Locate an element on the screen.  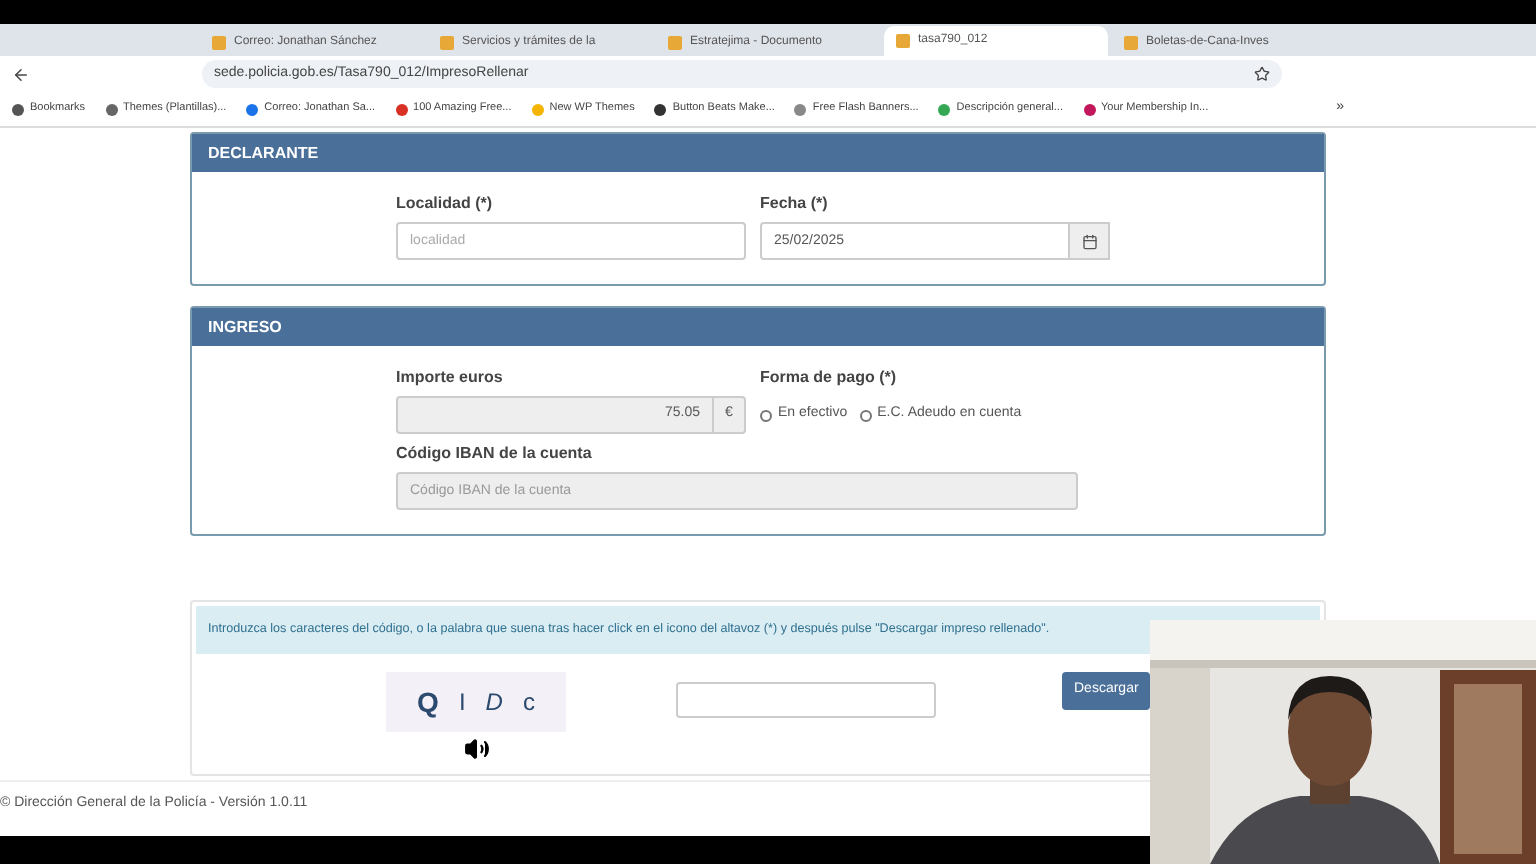
calendar-button is located at coordinates (1090, 241).